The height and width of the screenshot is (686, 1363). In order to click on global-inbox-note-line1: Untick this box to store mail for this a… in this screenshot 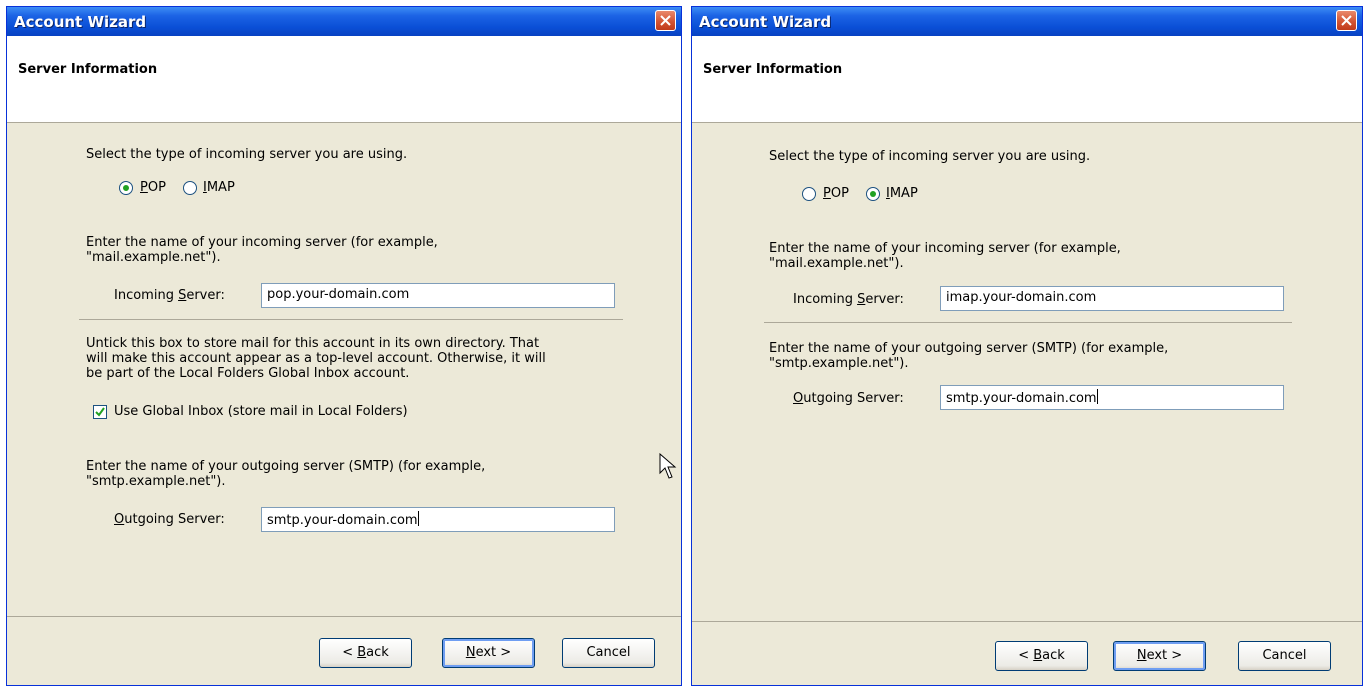, I will do `click(313, 343)`.